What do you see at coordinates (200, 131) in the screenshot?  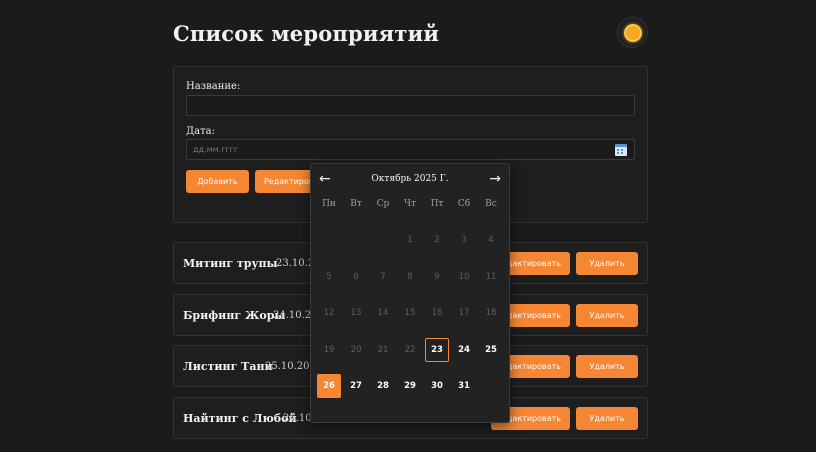 I see `date-label: Дата:` at bounding box center [200, 131].